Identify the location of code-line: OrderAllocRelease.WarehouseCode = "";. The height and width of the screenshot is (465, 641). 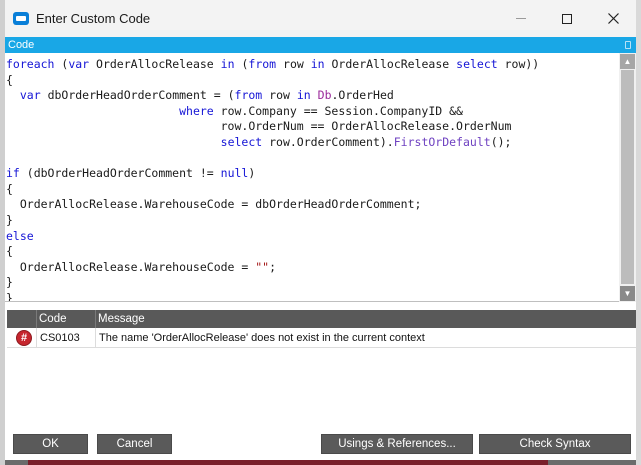
(312, 268).